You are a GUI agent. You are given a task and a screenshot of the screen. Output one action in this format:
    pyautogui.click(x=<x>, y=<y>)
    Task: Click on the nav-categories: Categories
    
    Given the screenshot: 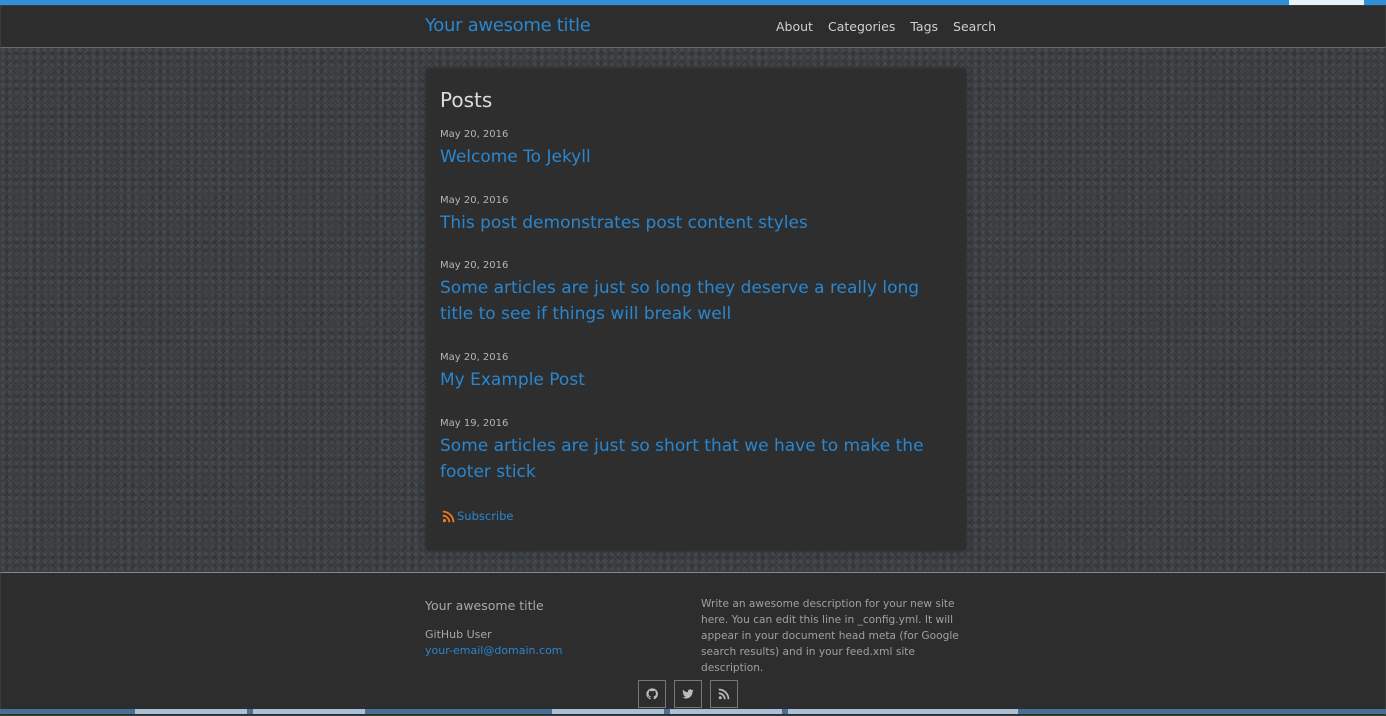 What is the action you would take?
    pyautogui.click(x=861, y=26)
    